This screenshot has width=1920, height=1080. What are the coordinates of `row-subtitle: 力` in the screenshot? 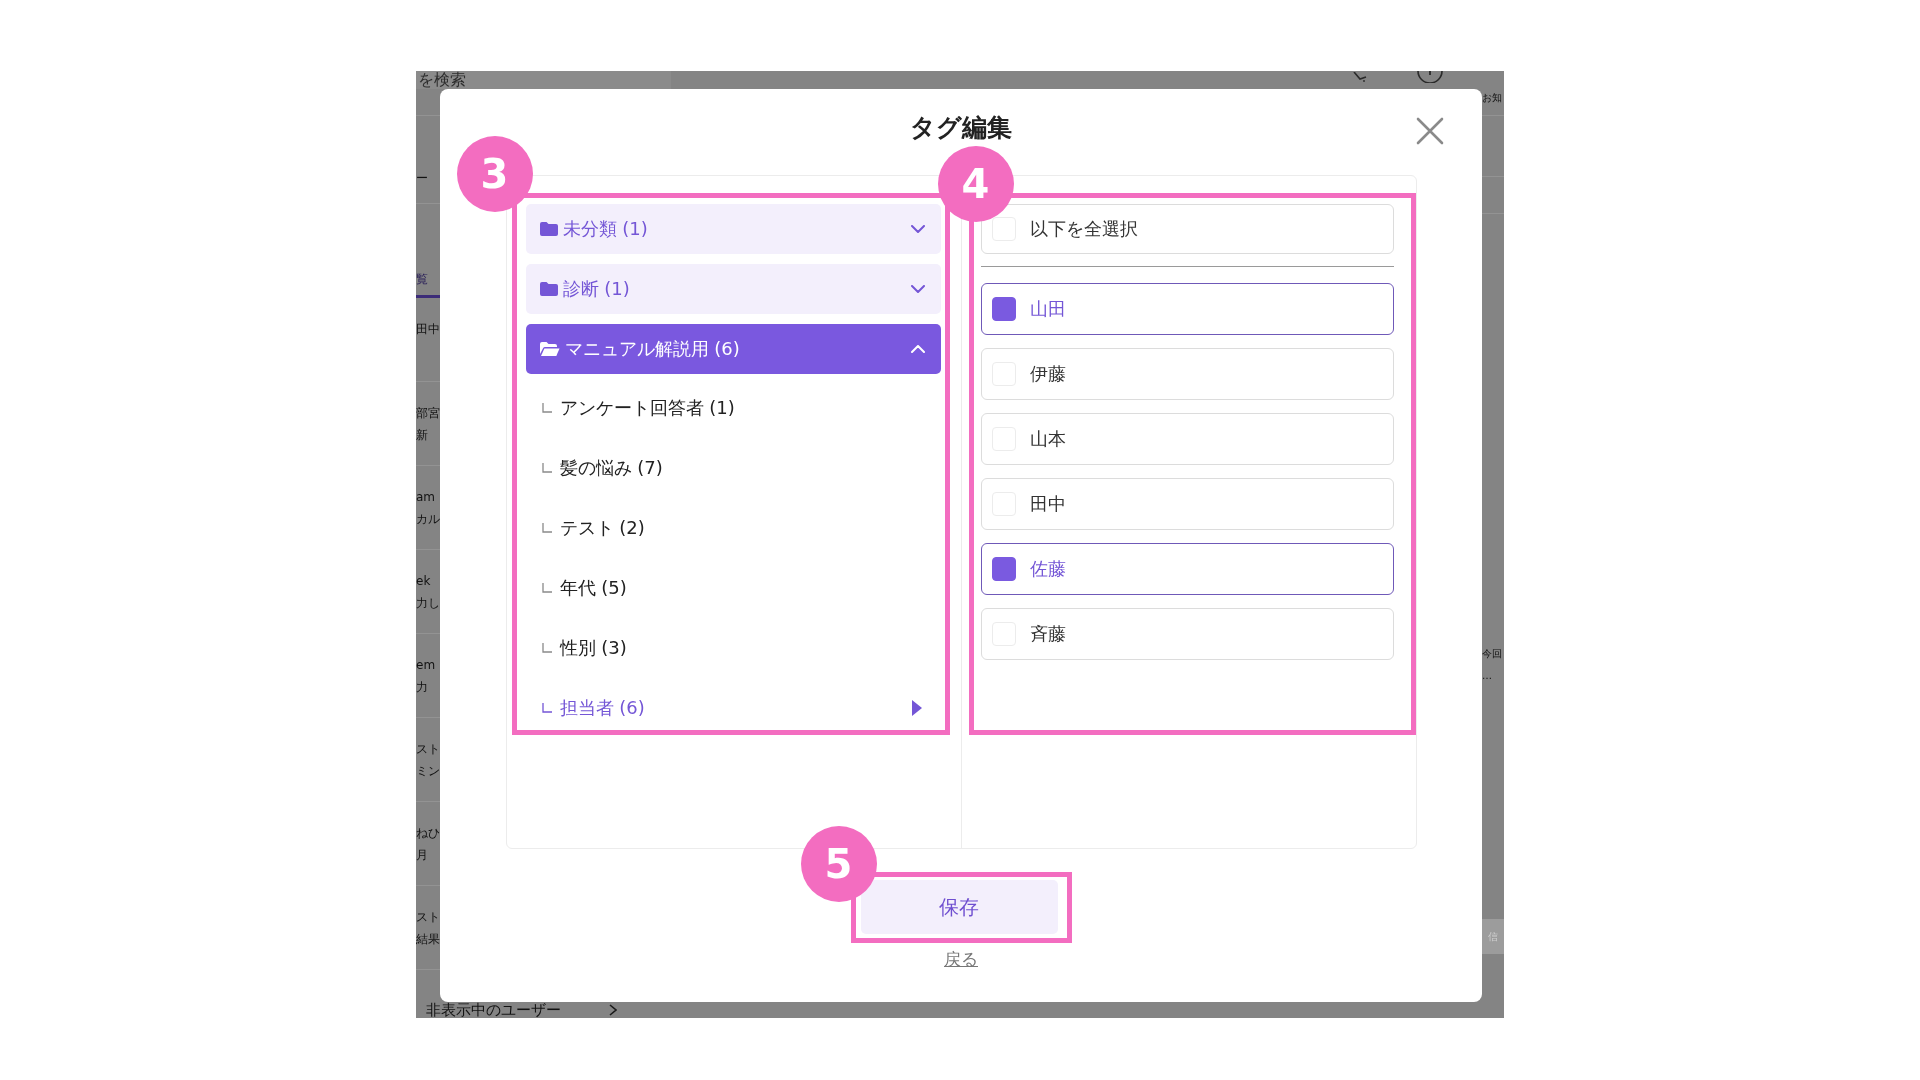 It's located at (422, 687).